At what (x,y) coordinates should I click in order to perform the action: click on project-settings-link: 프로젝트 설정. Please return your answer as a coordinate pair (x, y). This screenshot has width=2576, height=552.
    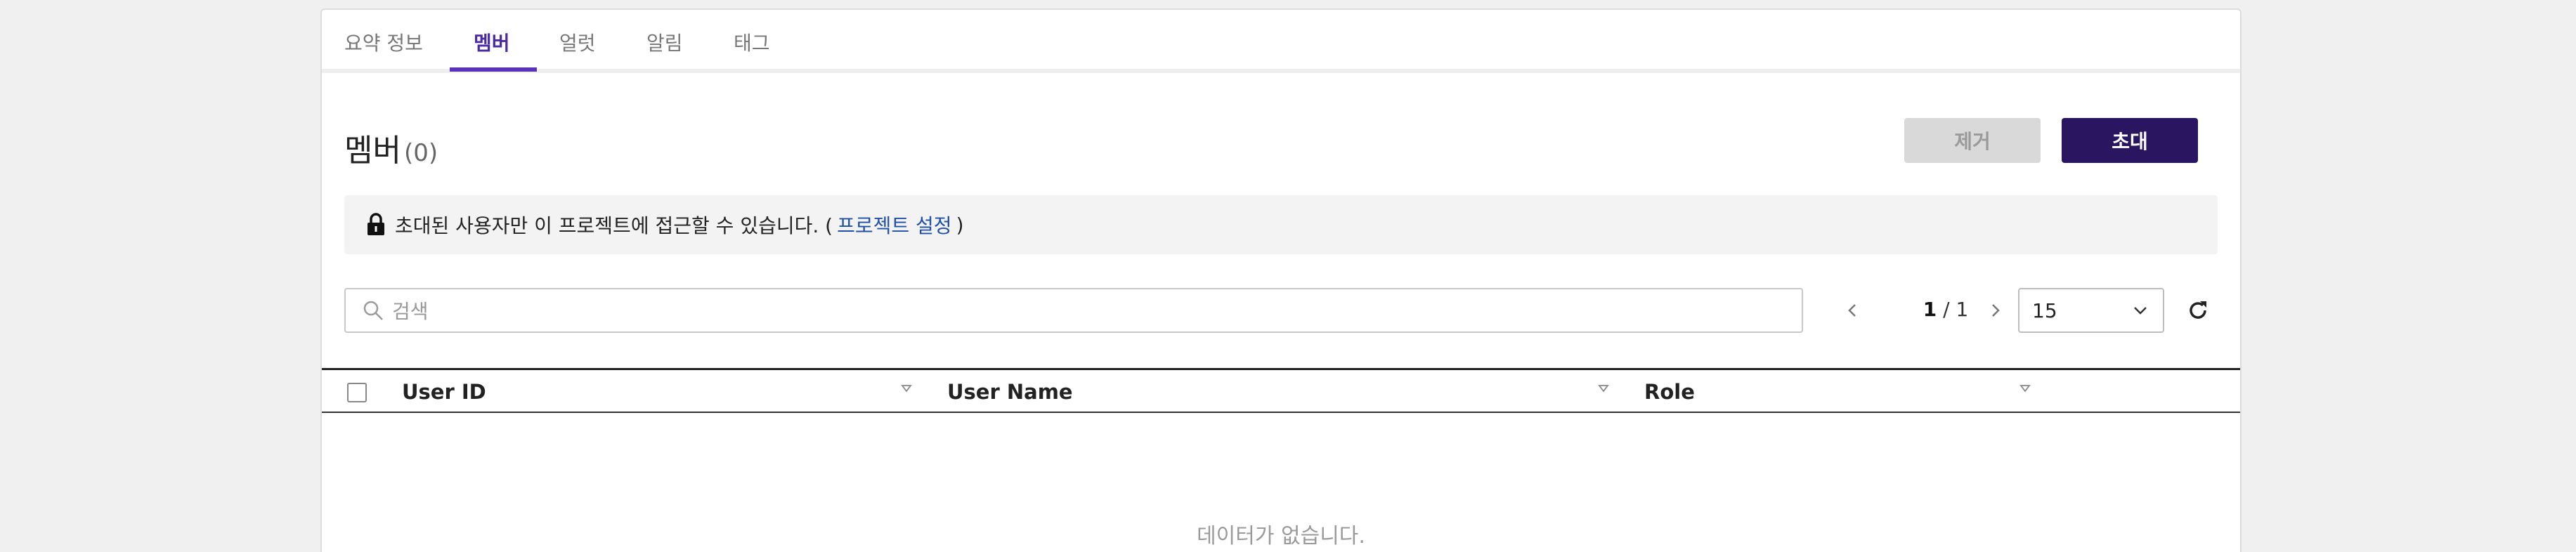
    Looking at the image, I should click on (894, 225).